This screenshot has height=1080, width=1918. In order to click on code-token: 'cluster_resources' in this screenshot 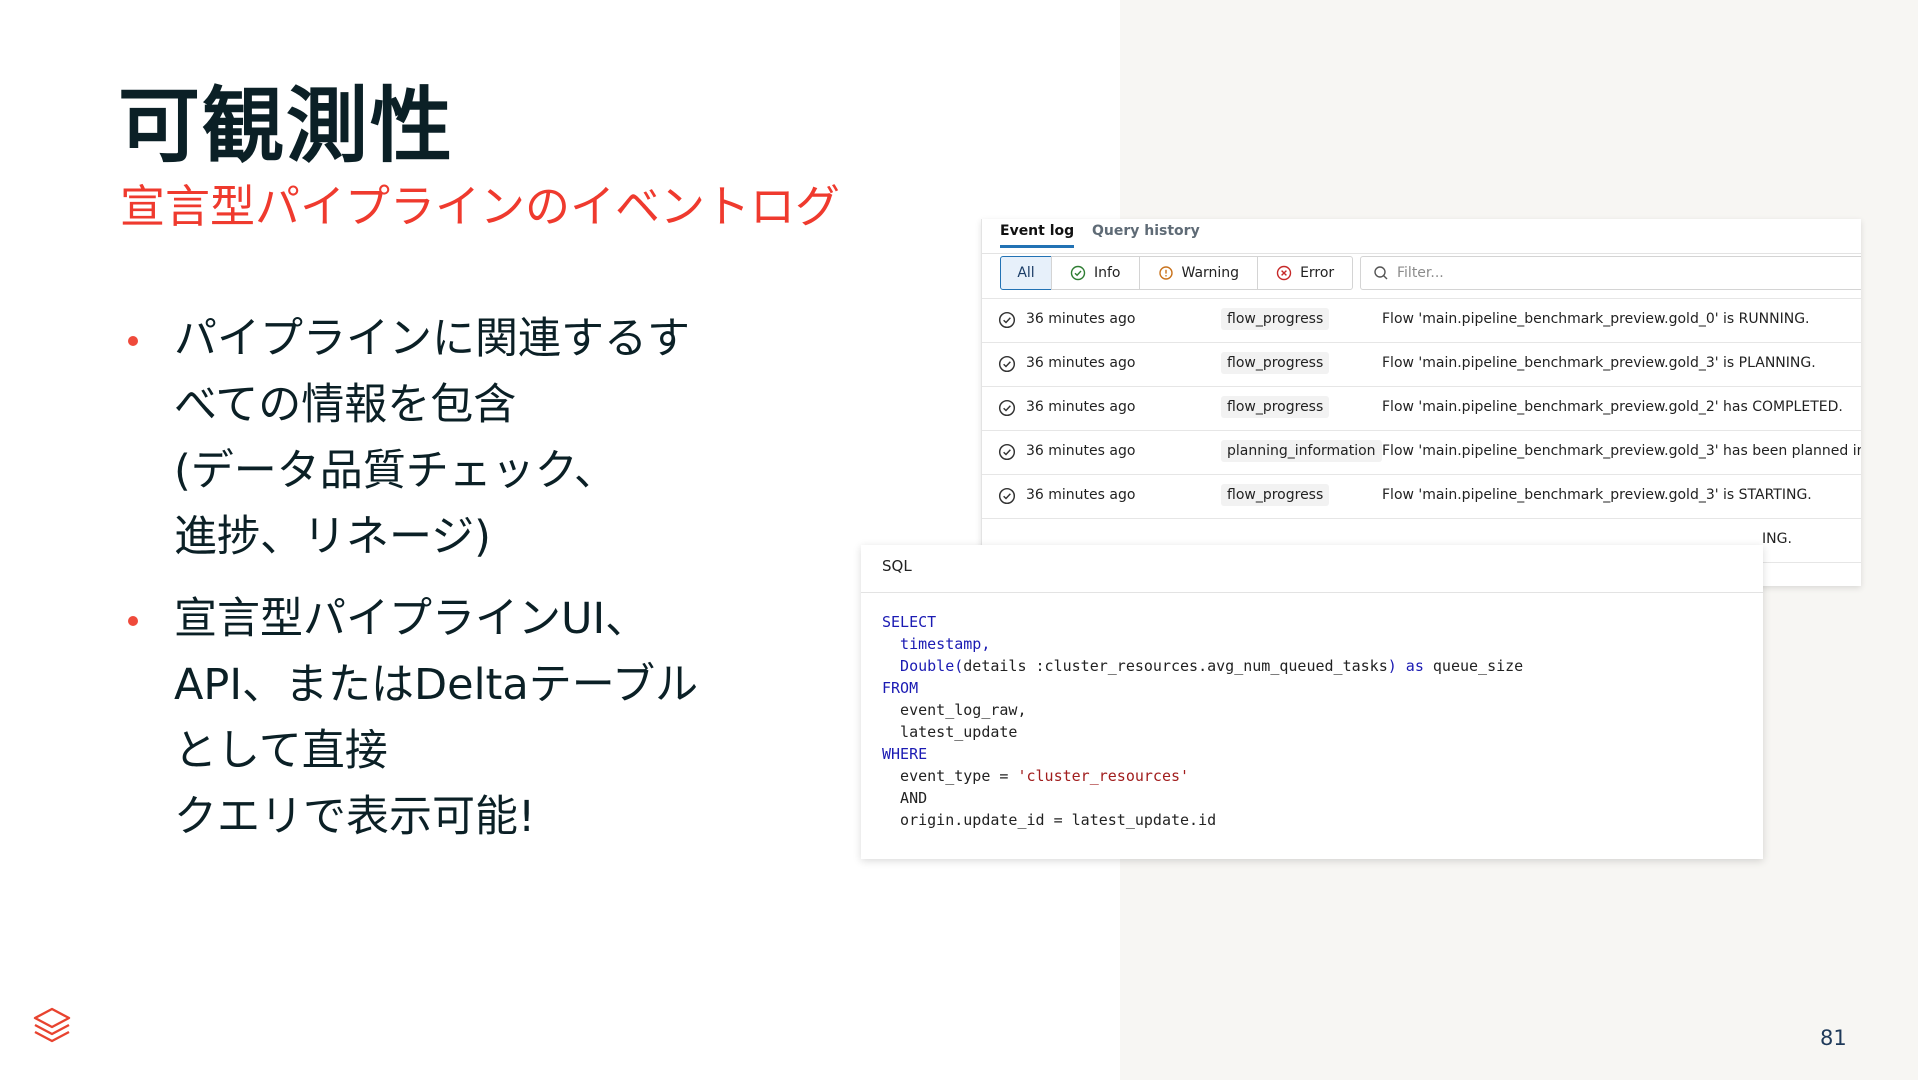, I will do `click(1103, 776)`.